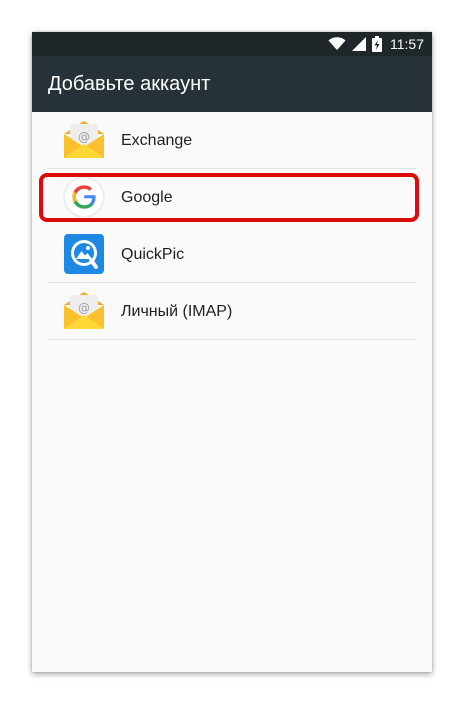 This screenshot has width=464, height=704. Describe the element at coordinates (232, 44) in the screenshot. I see `status-bar: 11:57` at that location.